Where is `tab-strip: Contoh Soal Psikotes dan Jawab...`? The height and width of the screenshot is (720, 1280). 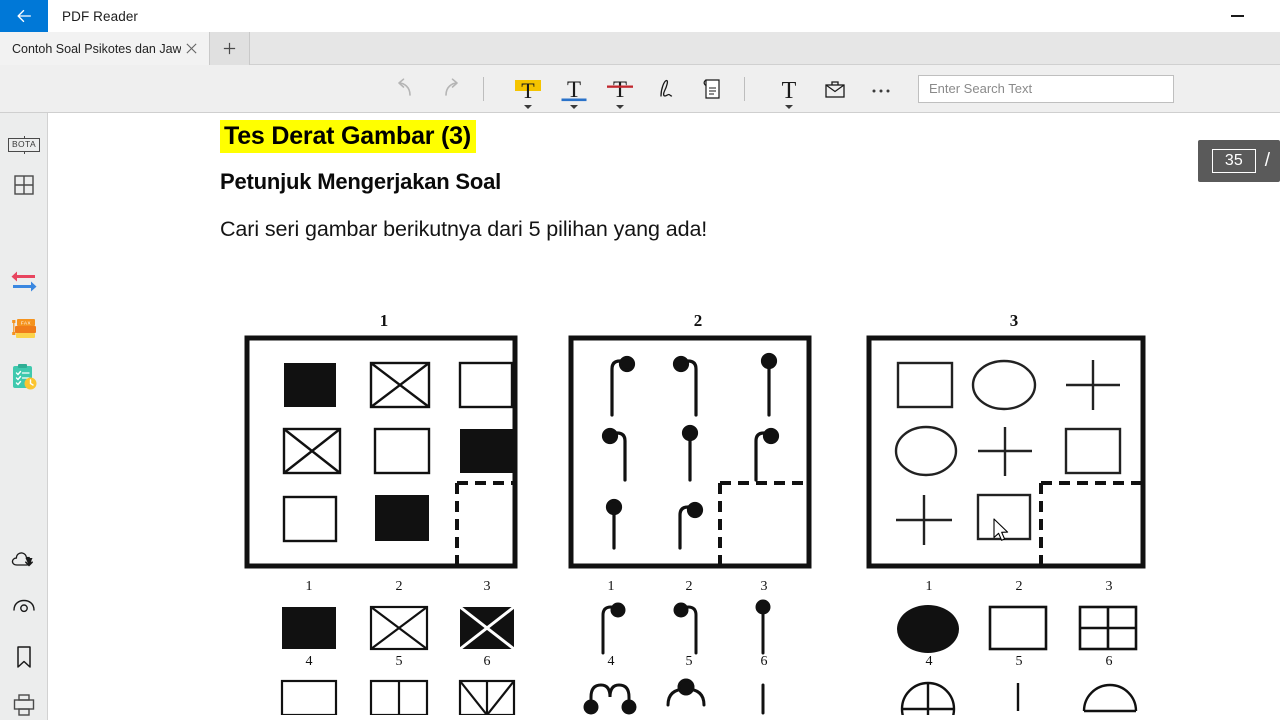
tab-strip: Contoh Soal Psikotes dan Jawab... is located at coordinates (640, 48).